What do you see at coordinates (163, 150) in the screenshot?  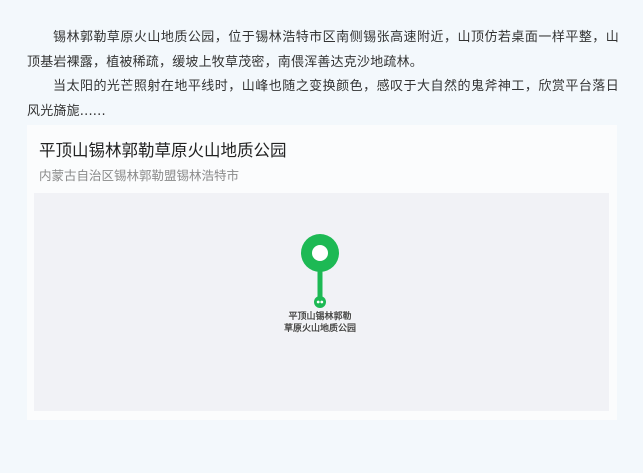 I see `location-title: 平顶山锡林郭勒草原火山地质公园` at bounding box center [163, 150].